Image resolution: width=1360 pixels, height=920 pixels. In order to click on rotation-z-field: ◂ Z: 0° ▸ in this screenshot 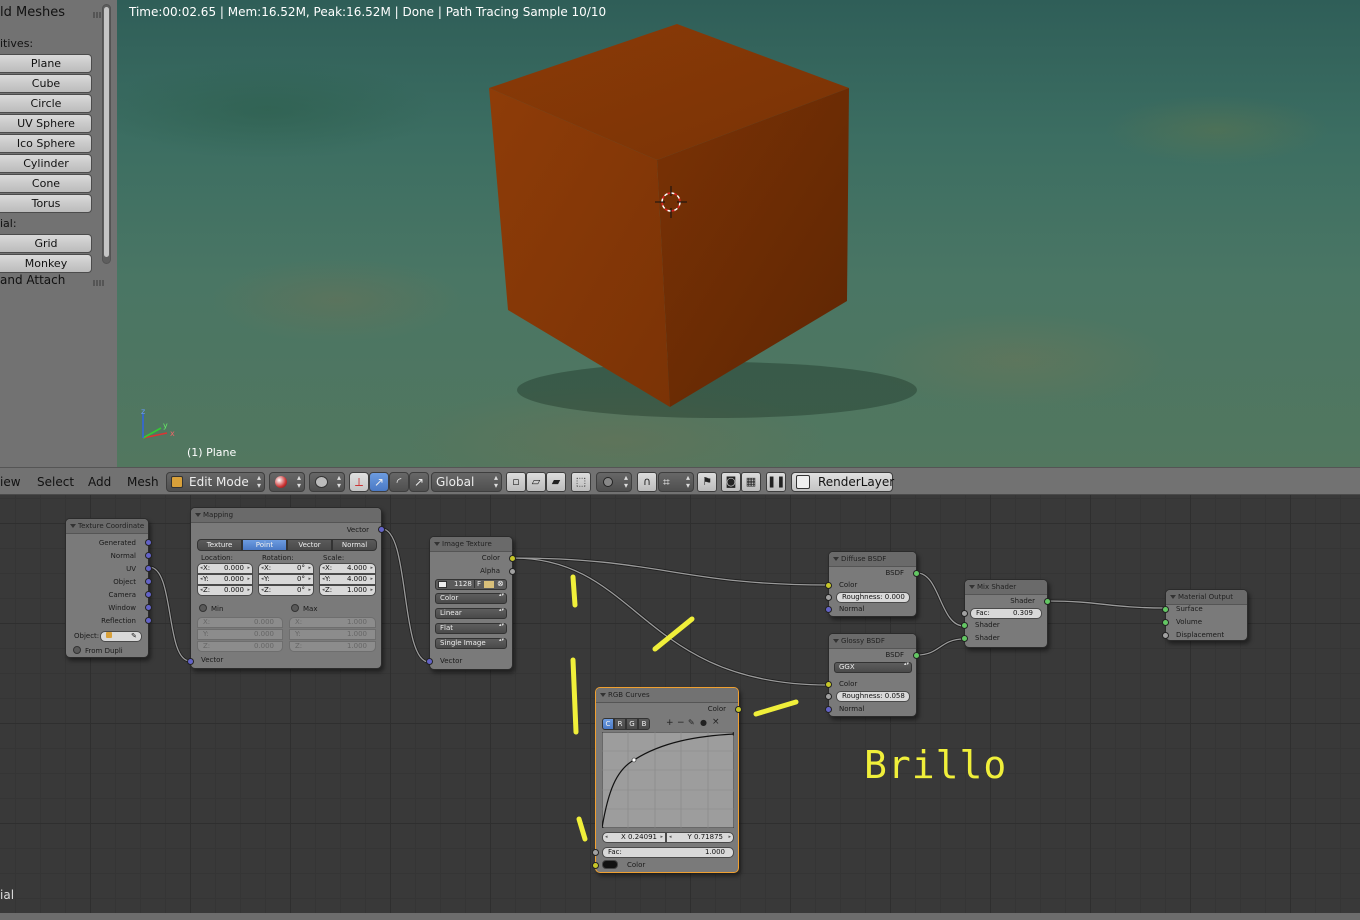, I will do `click(286, 590)`.